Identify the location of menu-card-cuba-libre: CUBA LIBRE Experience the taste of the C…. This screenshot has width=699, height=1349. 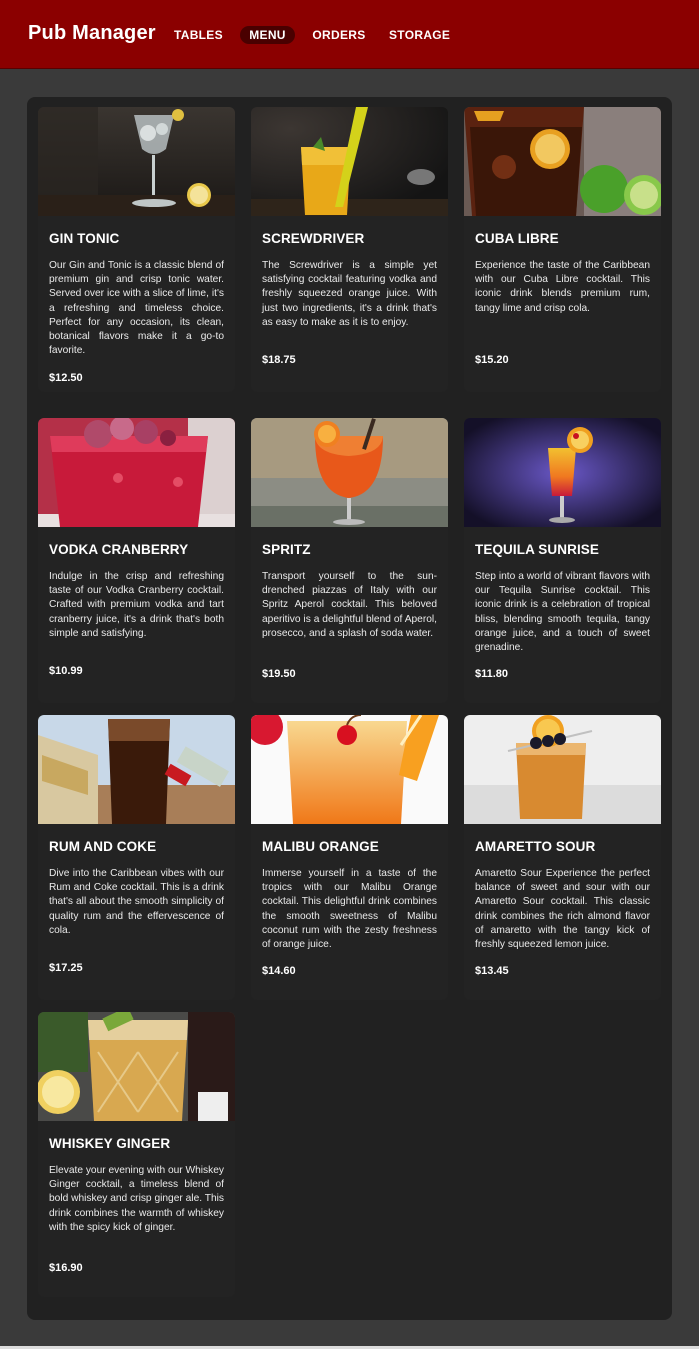
(562, 249).